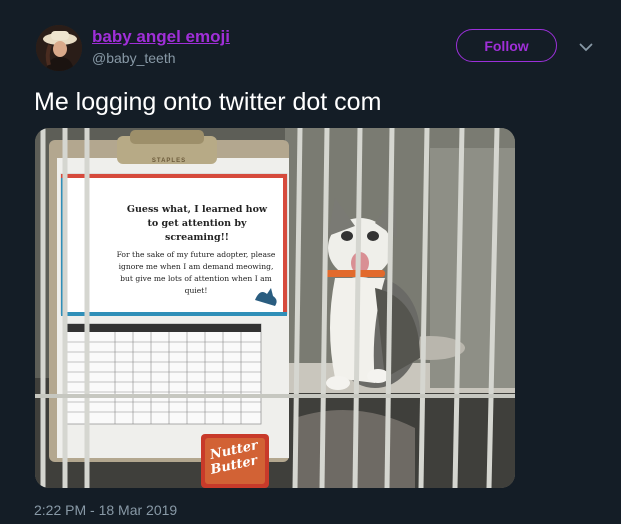 The height and width of the screenshot is (524, 621). What do you see at coordinates (105, 510) in the screenshot?
I see `tweet-timestamp: 2:22 PM - 18 Mar 2019` at bounding box center [105, 510].